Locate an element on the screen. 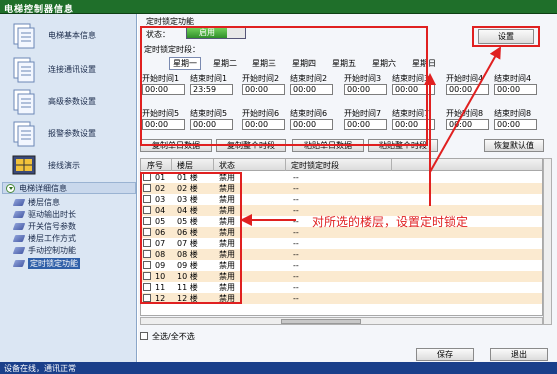 The width and height of the screenshot is (557, 374). section-header-detail: 电梯详细信息 is located at coordinates (69, 188).